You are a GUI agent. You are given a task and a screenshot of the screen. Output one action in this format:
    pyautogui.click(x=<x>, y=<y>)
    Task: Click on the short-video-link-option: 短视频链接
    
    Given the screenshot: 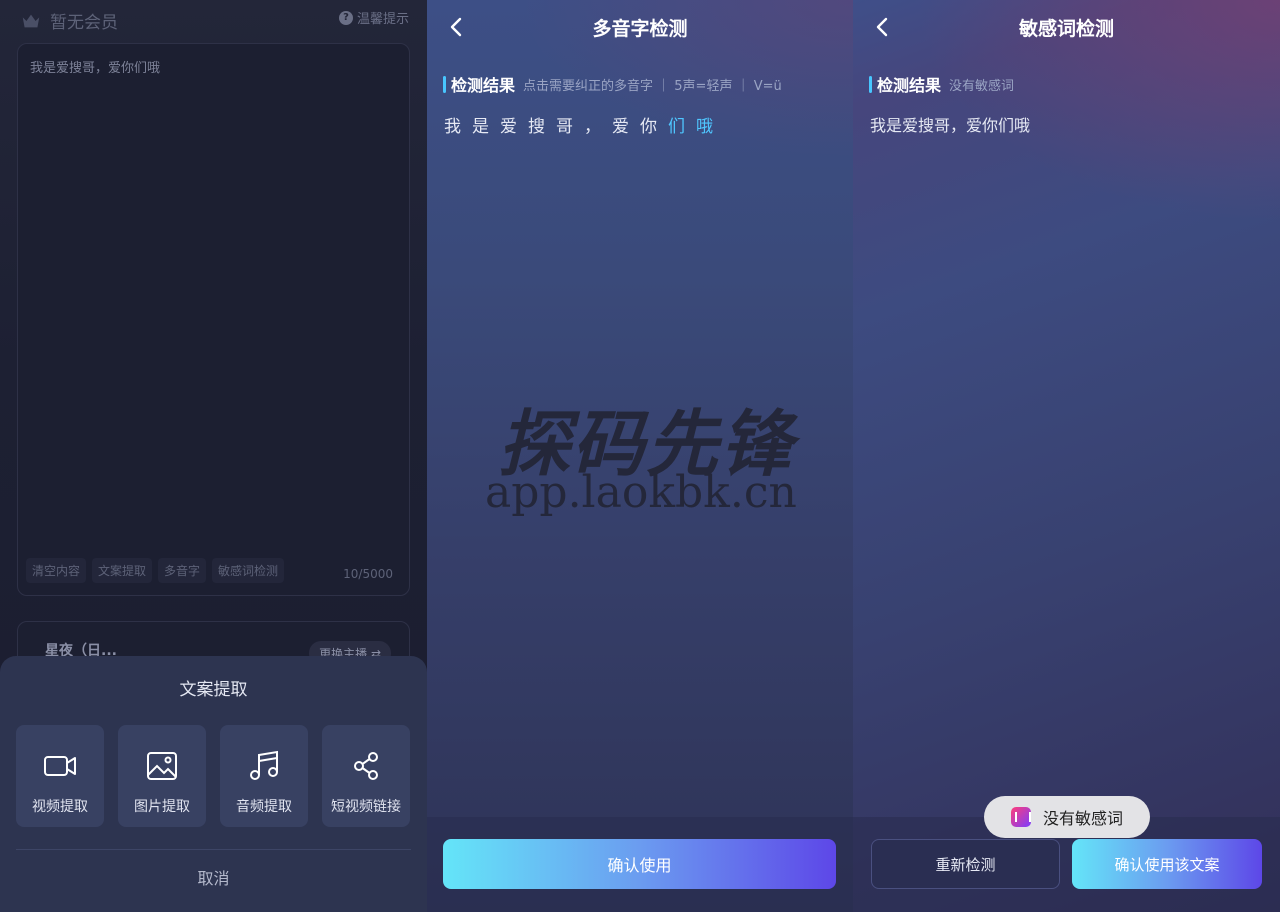 What is the action you would take?
    pyautogui.click(x=366, y=776)
    